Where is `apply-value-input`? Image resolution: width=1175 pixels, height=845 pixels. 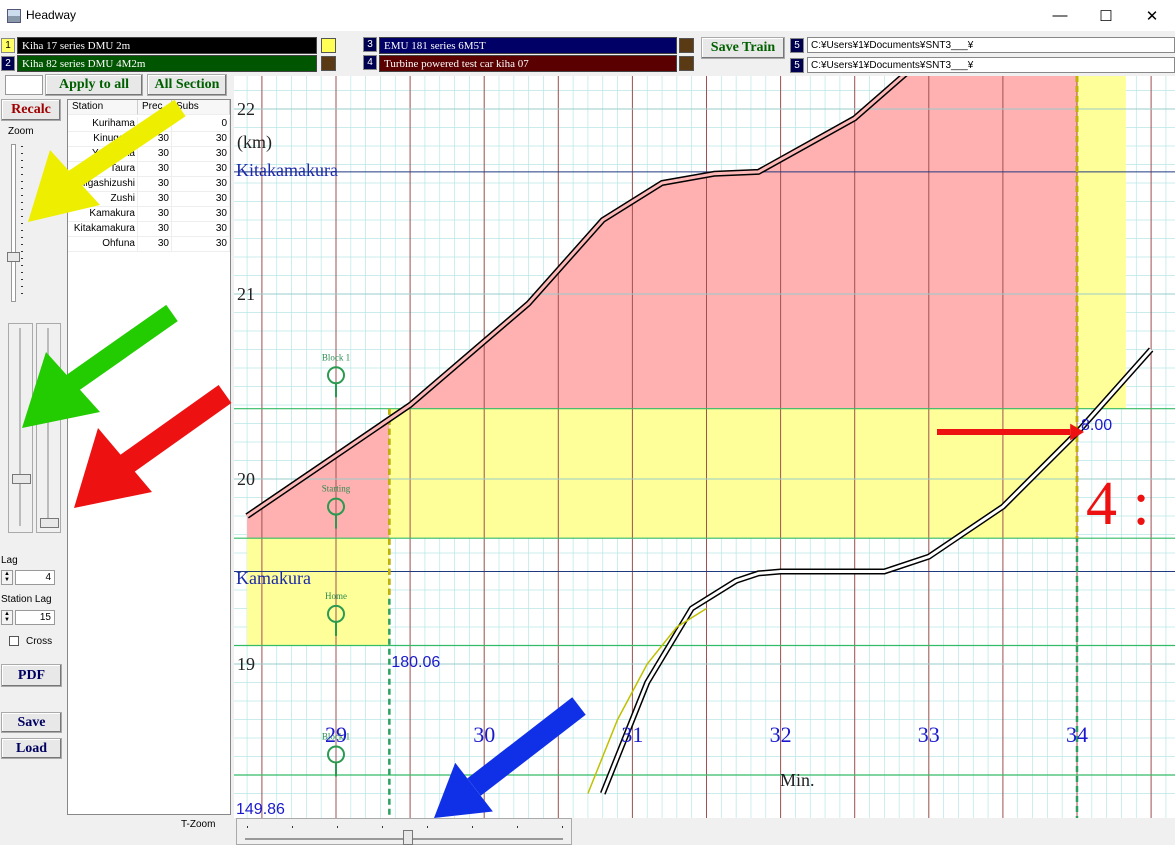 apply-value-input is located at coordinates (24, 85).